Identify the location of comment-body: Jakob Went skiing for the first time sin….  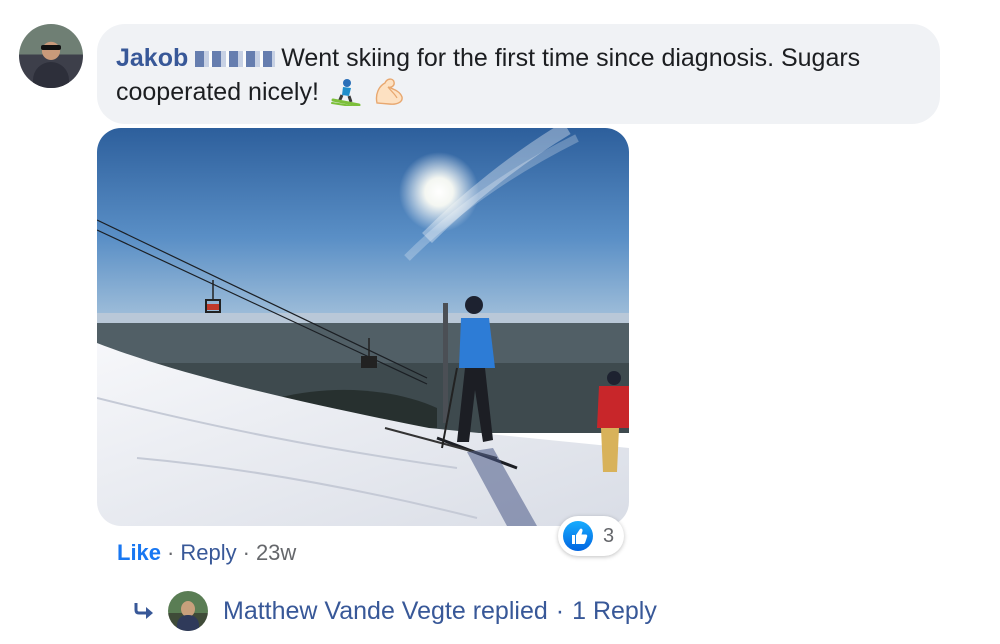
(521, 78).